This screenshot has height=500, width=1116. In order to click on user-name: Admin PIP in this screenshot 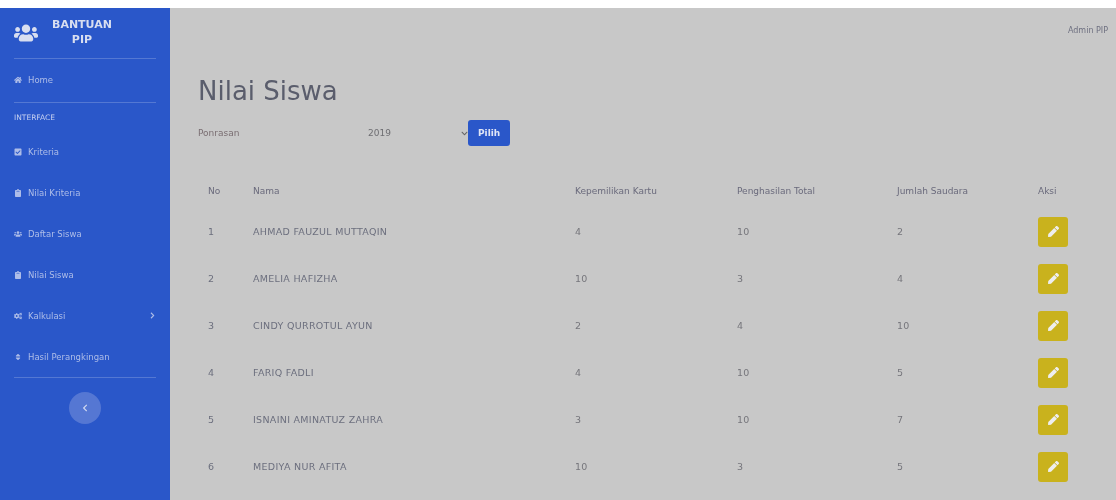, I will do `click(1087, 30)`.